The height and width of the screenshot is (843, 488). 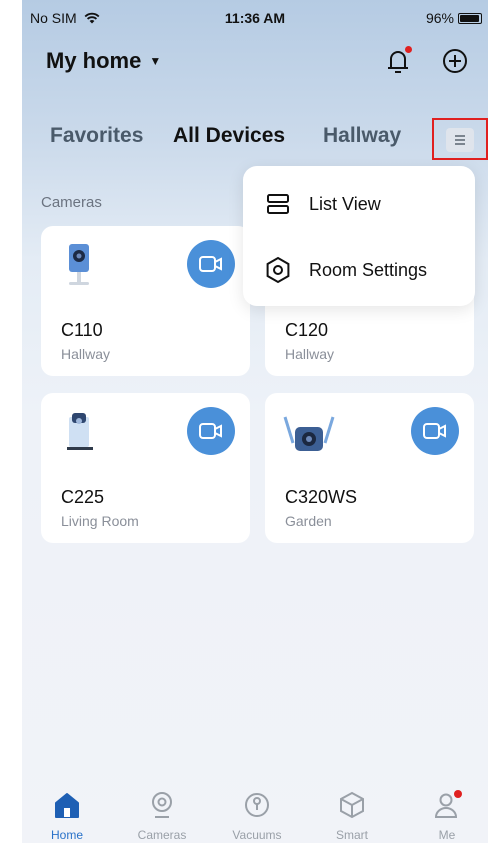 I want to click on device-room: Living Room, so click(x=100, y=521).